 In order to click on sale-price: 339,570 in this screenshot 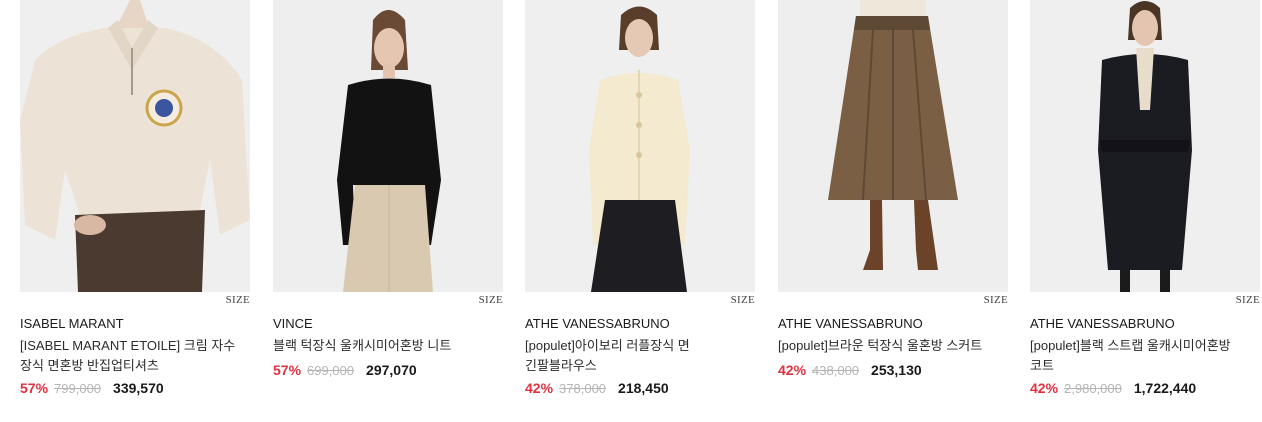, I will do `click(138, 388)`.